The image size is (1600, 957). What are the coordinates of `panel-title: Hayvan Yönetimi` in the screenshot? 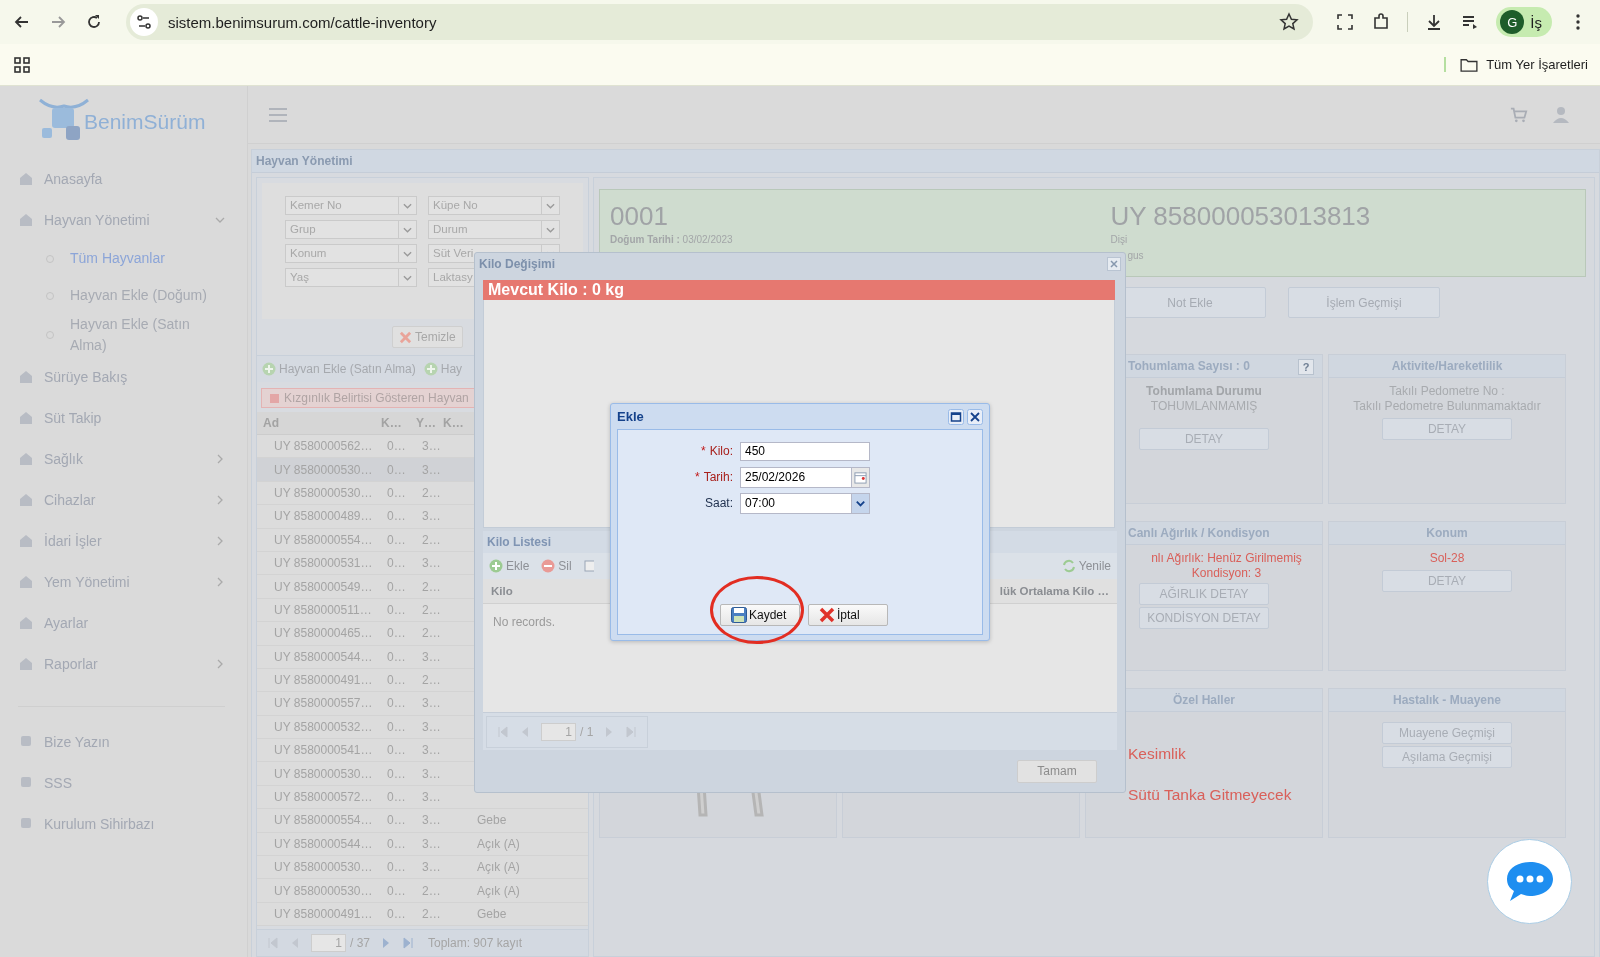 It's located at (925, 161).